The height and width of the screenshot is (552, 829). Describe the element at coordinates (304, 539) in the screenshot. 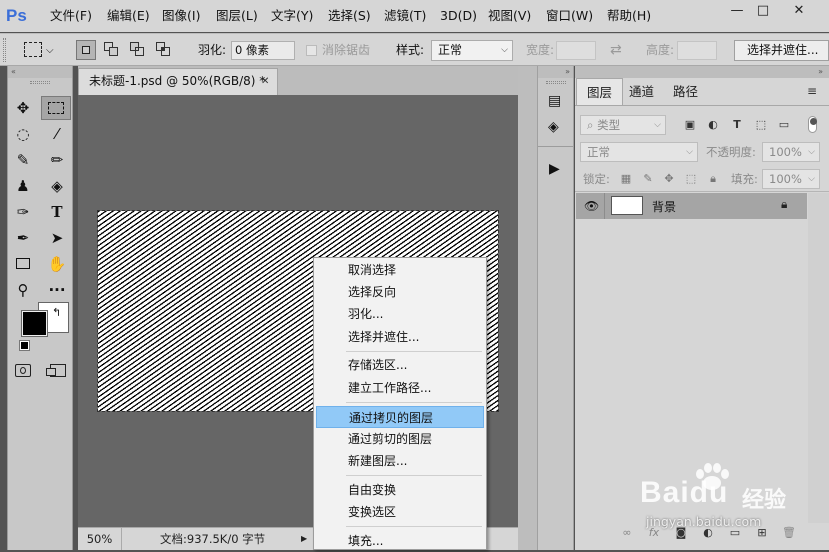

I see `status-arrow-icon: ▶` at that location.